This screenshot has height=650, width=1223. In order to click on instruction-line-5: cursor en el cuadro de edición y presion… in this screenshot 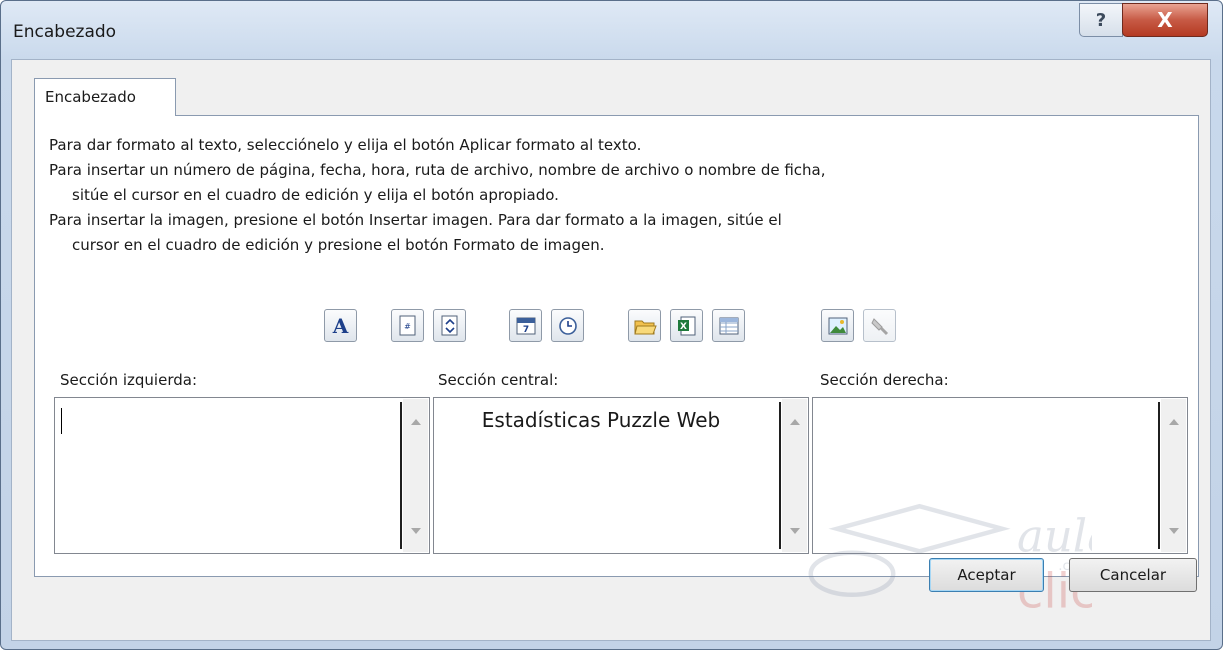, I will do `click(338, 245)`.